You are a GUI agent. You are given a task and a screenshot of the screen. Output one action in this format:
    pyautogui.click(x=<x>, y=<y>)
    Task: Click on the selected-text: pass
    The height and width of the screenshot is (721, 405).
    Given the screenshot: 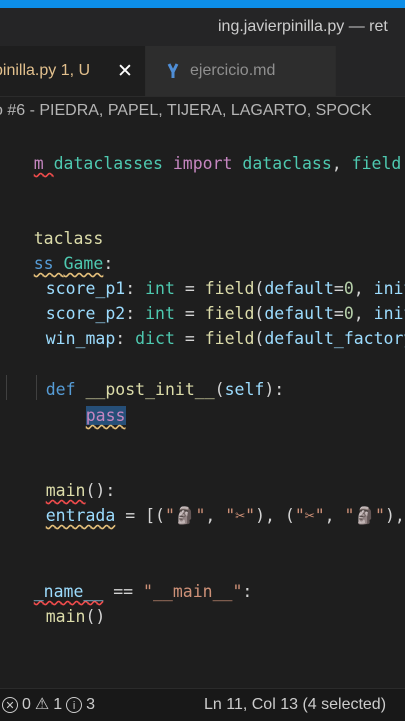 What is the action you would take?
    pyautogui.click(x=105, y=415)
    